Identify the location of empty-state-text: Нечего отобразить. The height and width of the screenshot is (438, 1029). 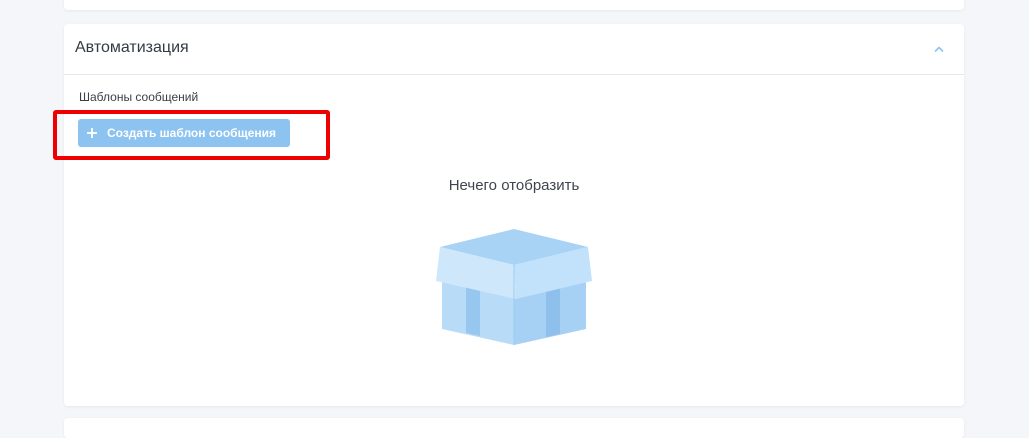
(514, 185).